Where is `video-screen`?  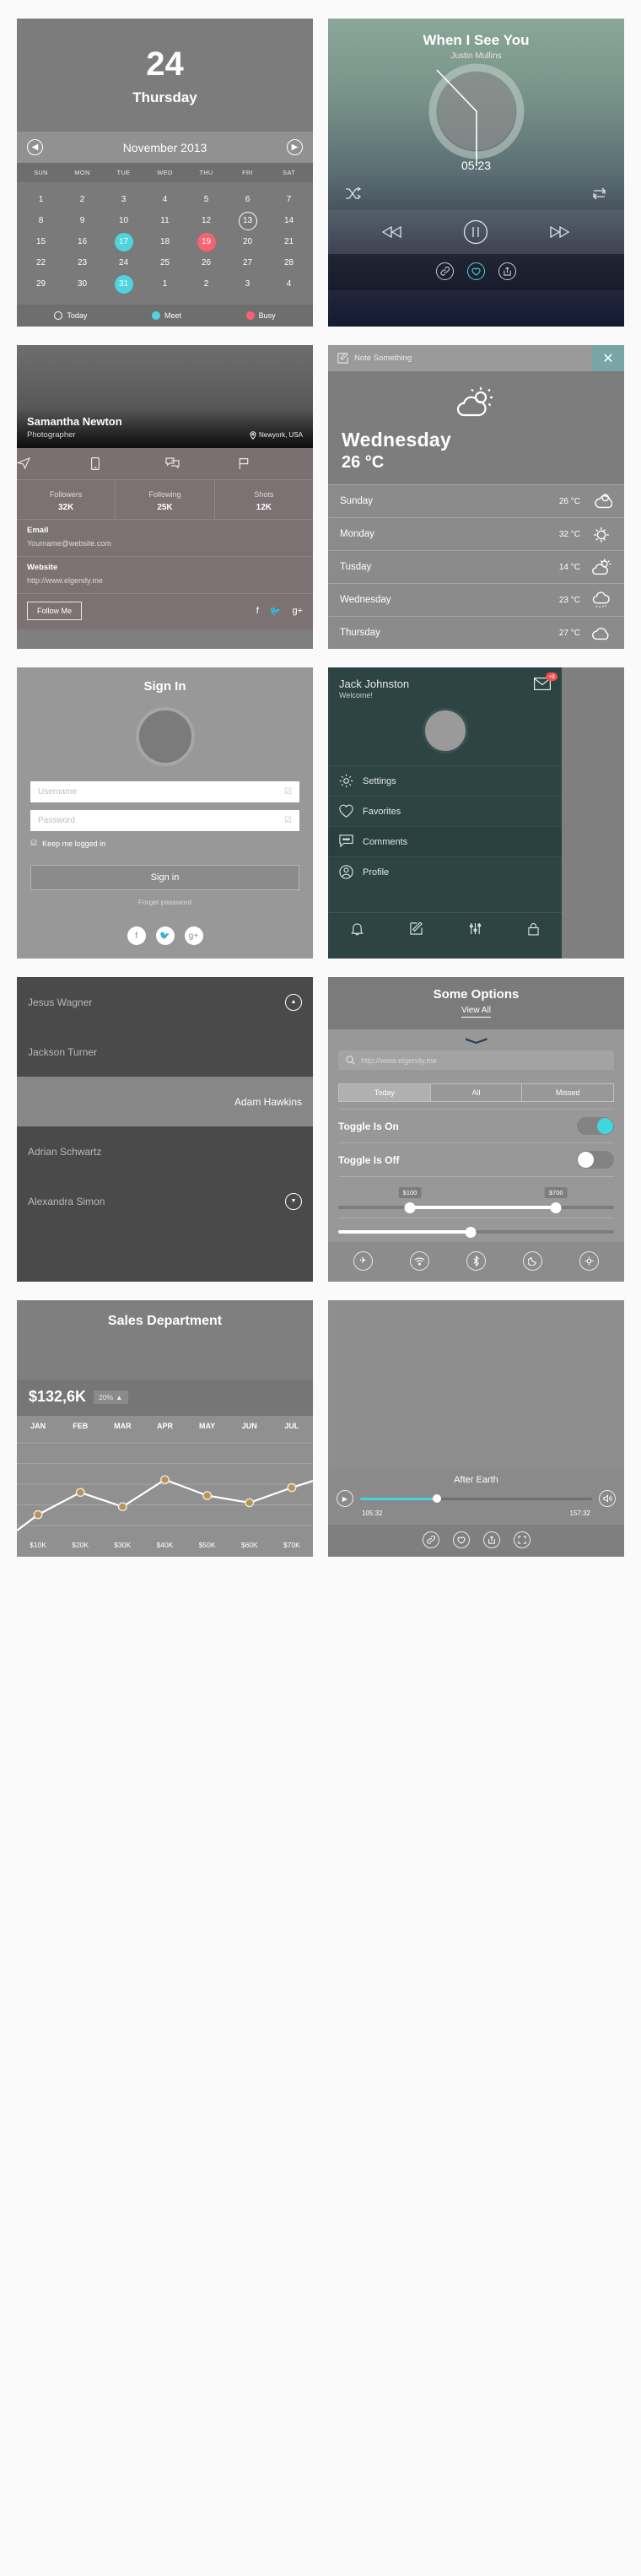 video-screen is located at coordinates (476, 1384).